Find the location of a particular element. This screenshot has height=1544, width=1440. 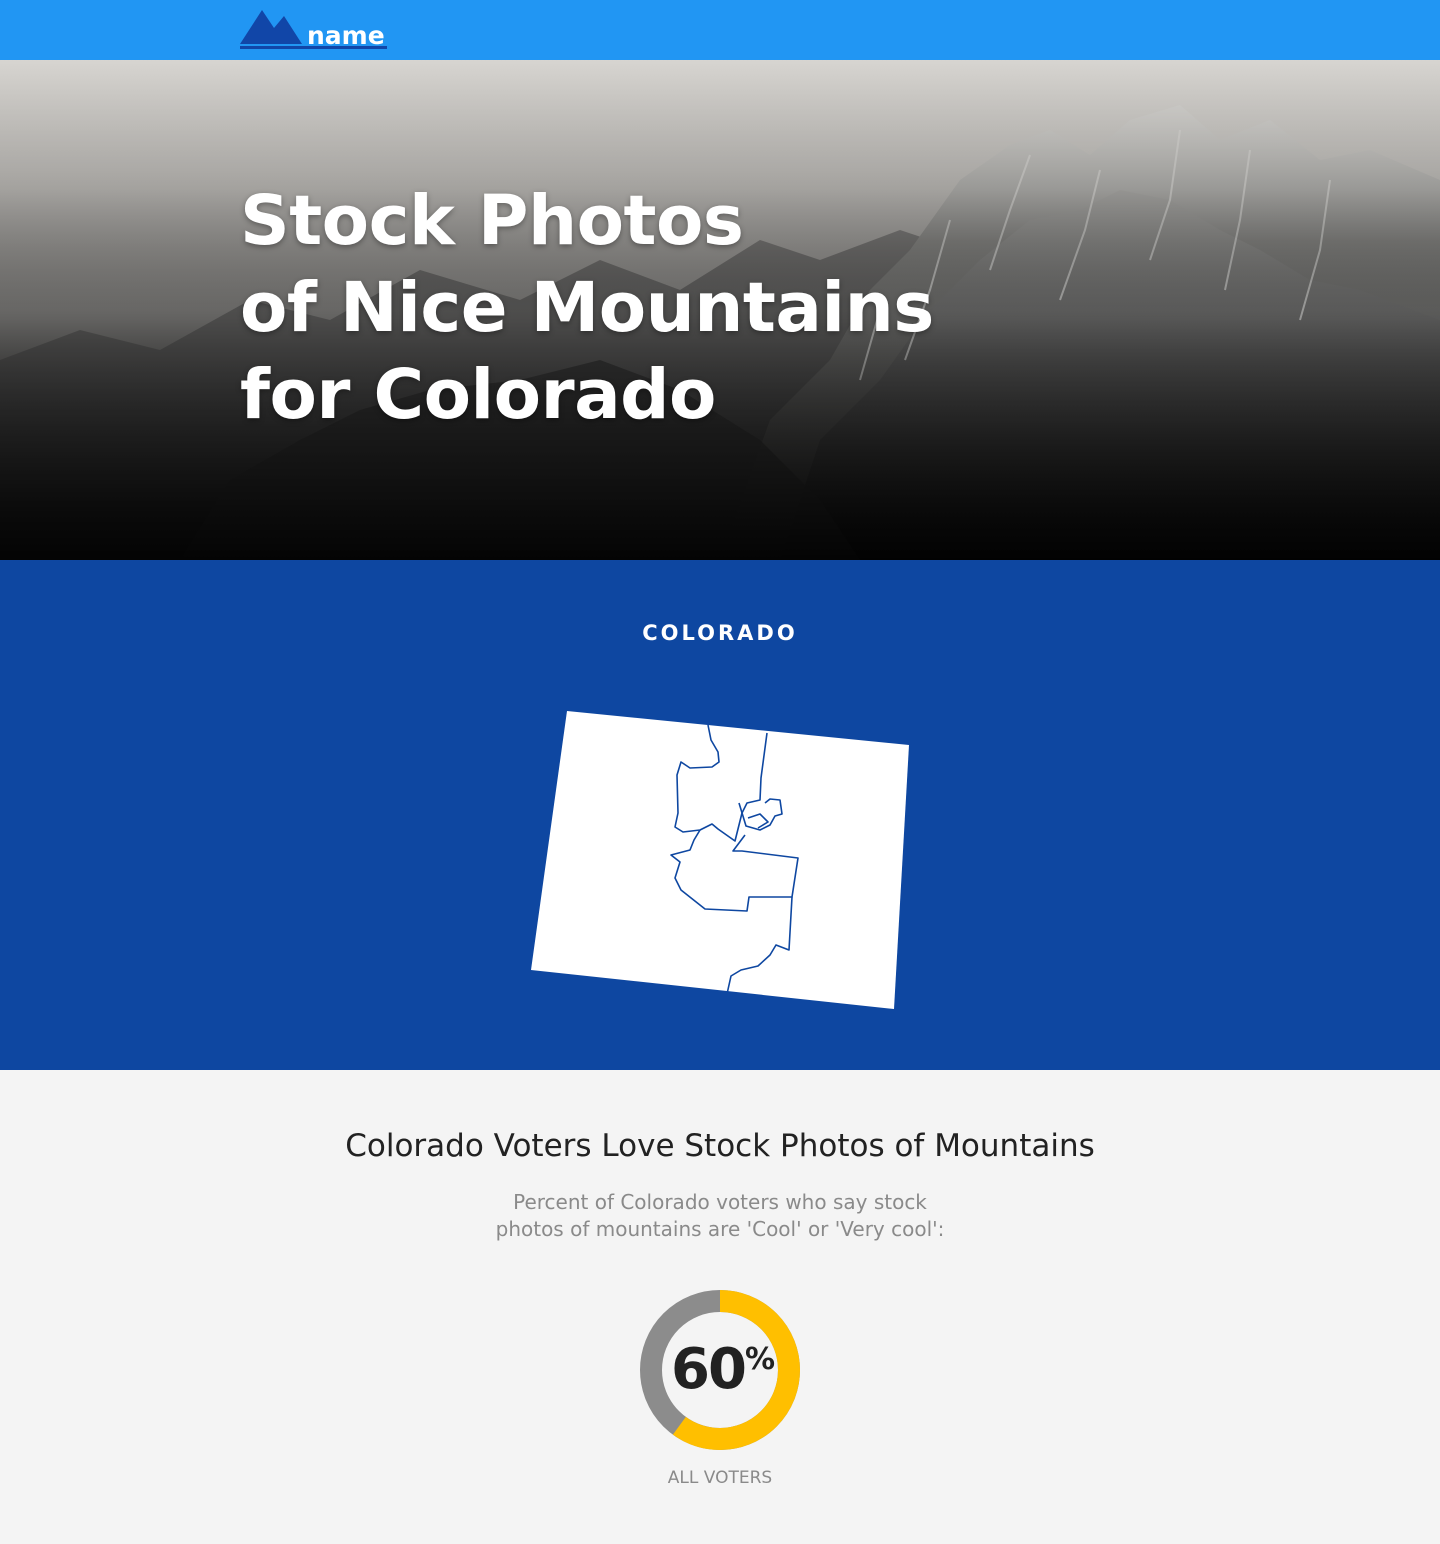

donut-label: ALL VOTERS is located at coordinates (720, 1478).